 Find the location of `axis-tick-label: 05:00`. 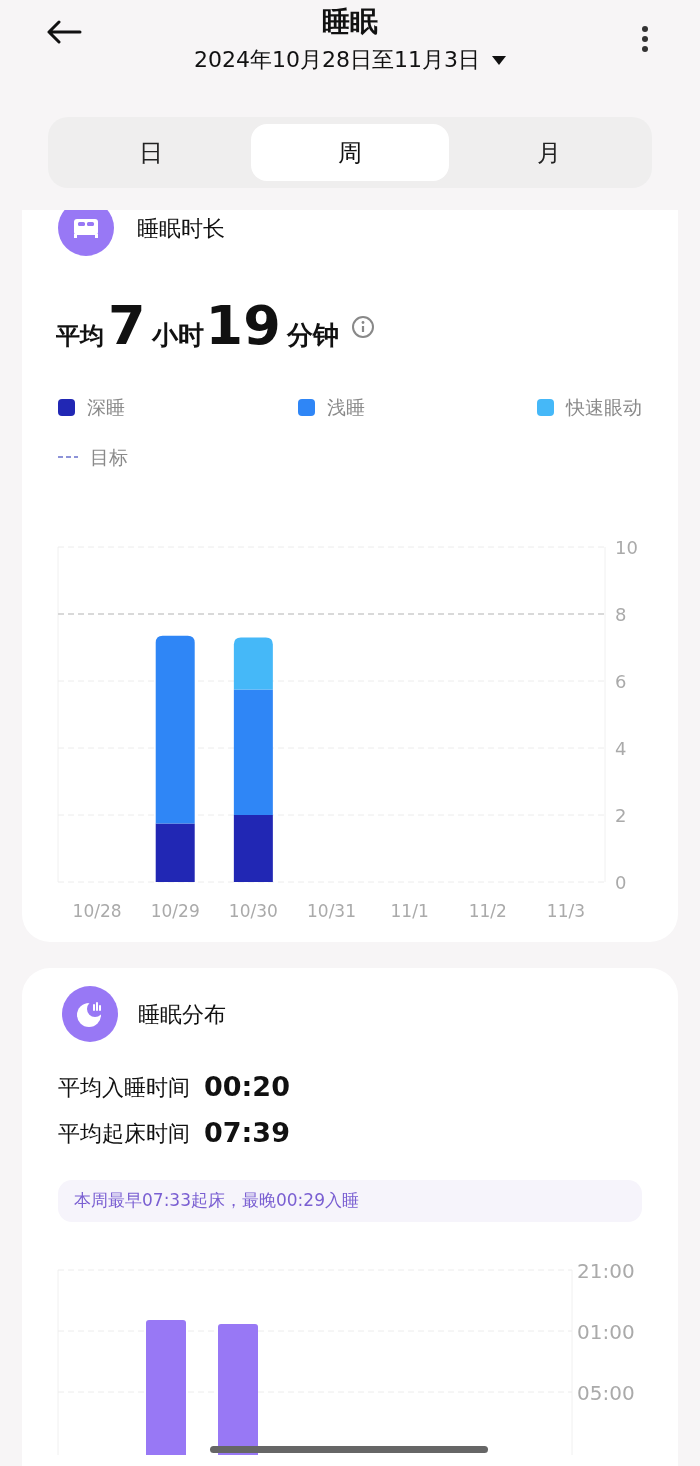

axis-tick-label: 05:00 is located at coordinates (606, 1393).